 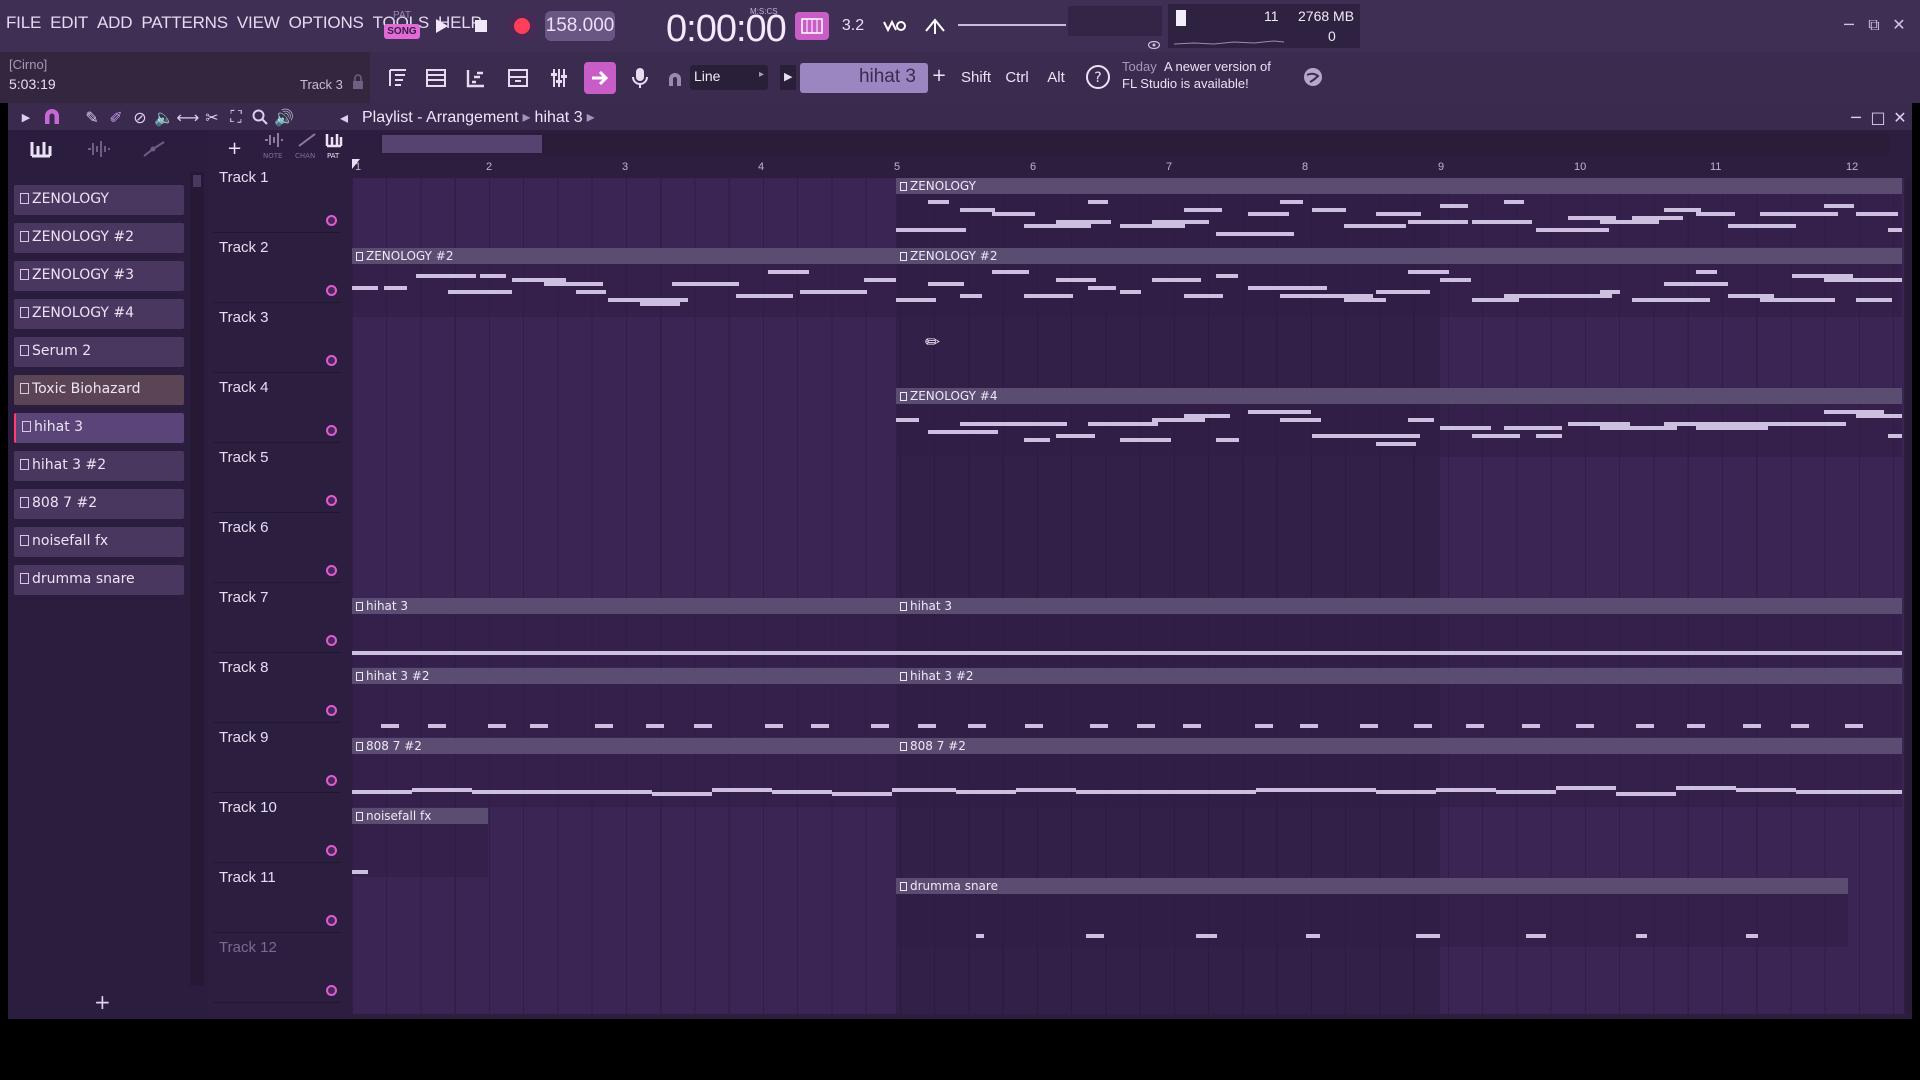 What do you see at coordinates (1313, 77) in the screenshot?
I see `online-button` at bounding box center [1313, 77].